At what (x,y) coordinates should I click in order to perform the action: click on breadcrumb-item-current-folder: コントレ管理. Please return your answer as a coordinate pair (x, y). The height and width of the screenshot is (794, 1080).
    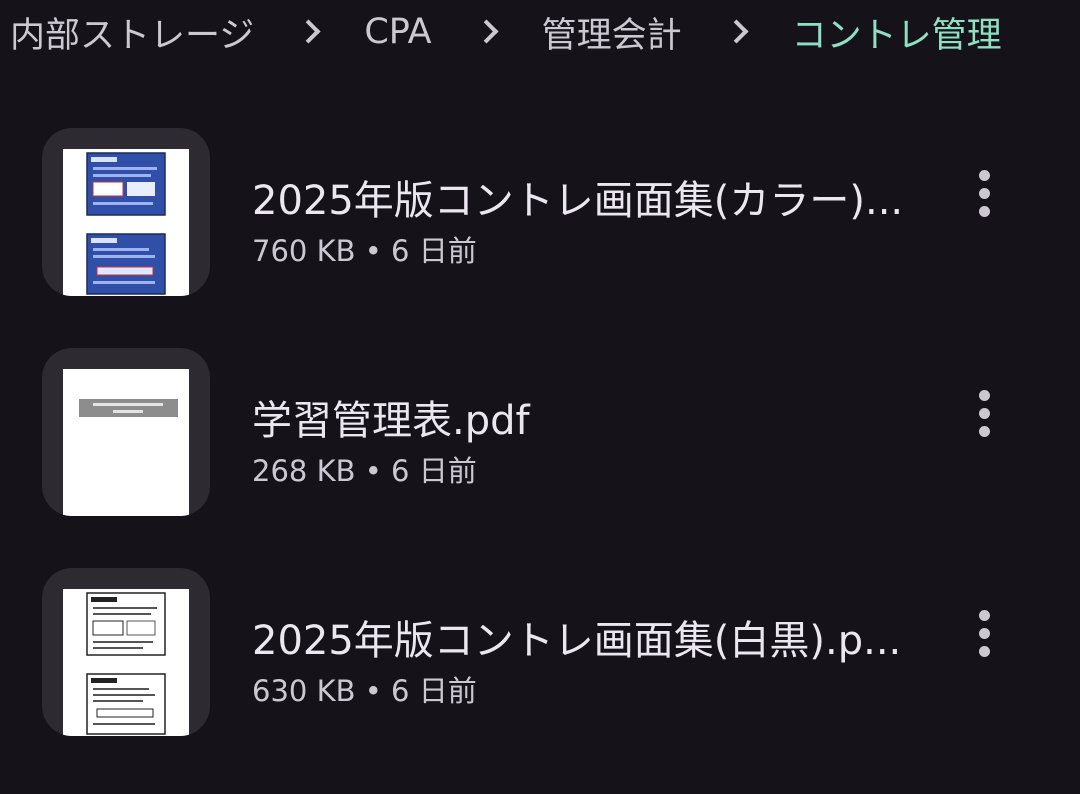
    Looking at the image, I should click on (896, 35).